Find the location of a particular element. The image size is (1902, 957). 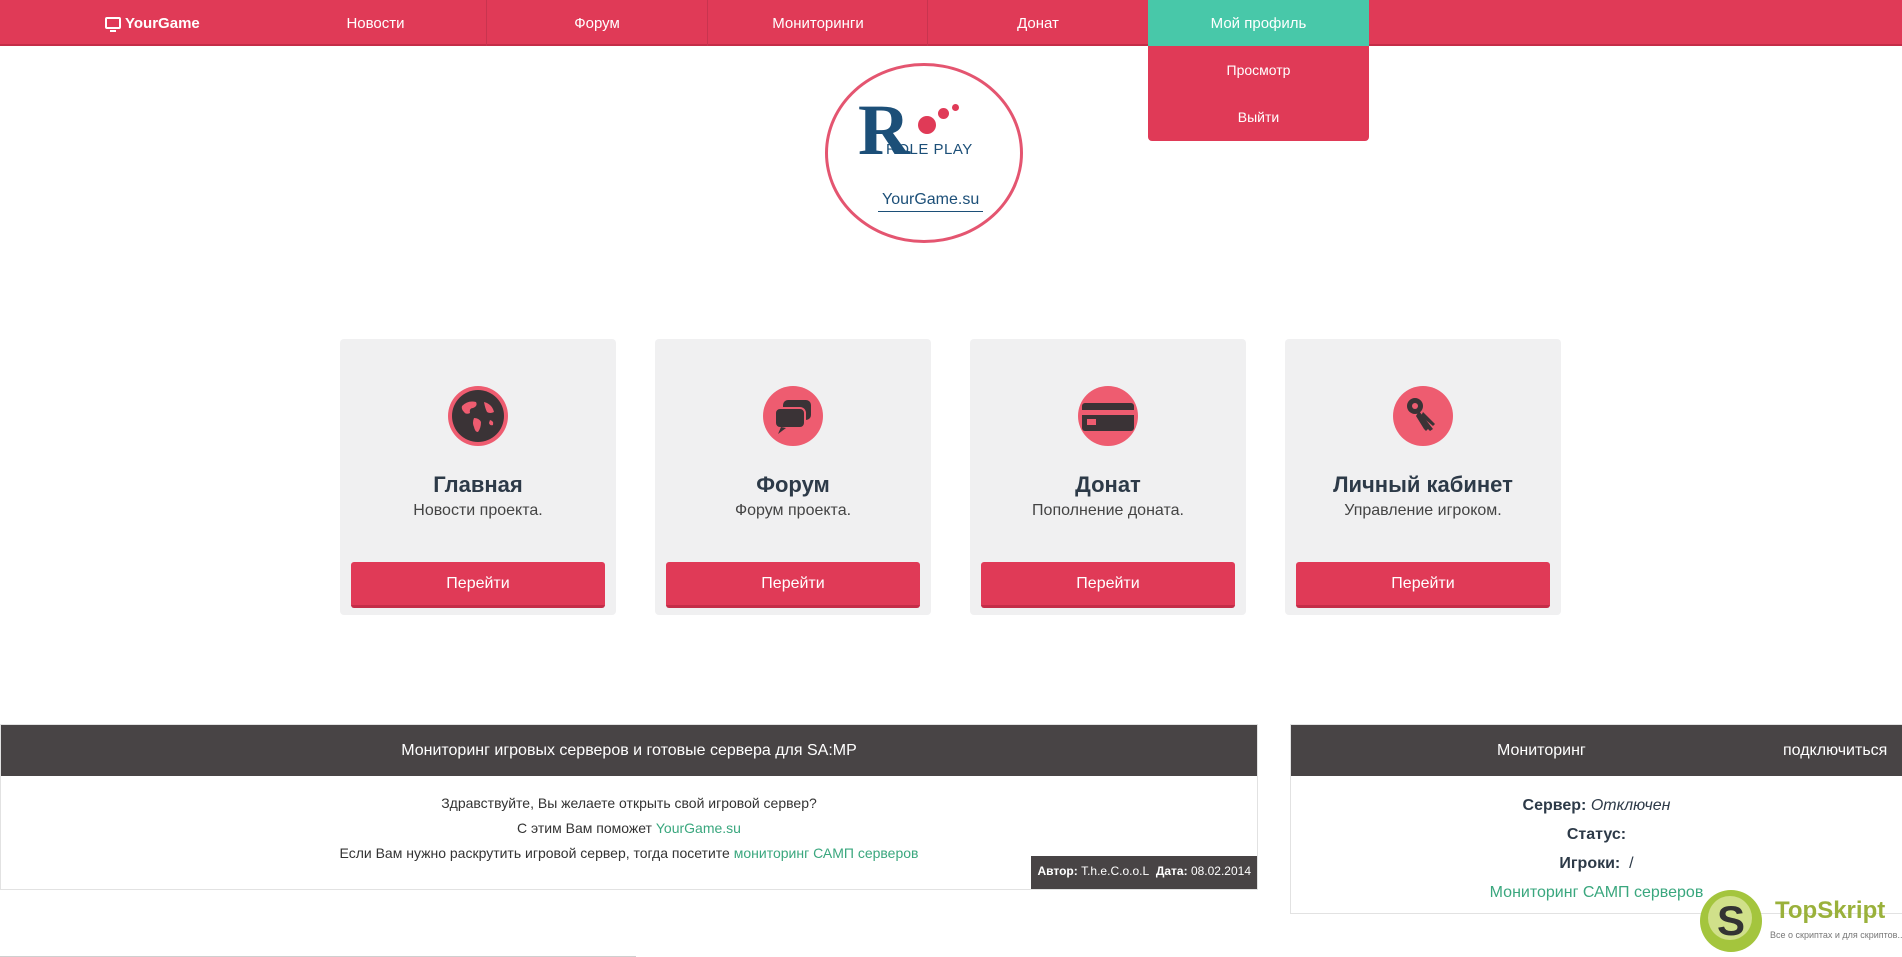

profile-dropdown: Просмотр Выйти is located at coordinates (1258, 93).